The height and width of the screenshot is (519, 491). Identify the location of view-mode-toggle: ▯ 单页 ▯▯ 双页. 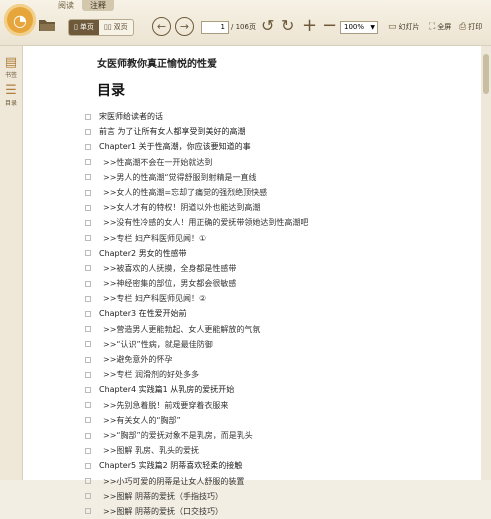
(101, 27).